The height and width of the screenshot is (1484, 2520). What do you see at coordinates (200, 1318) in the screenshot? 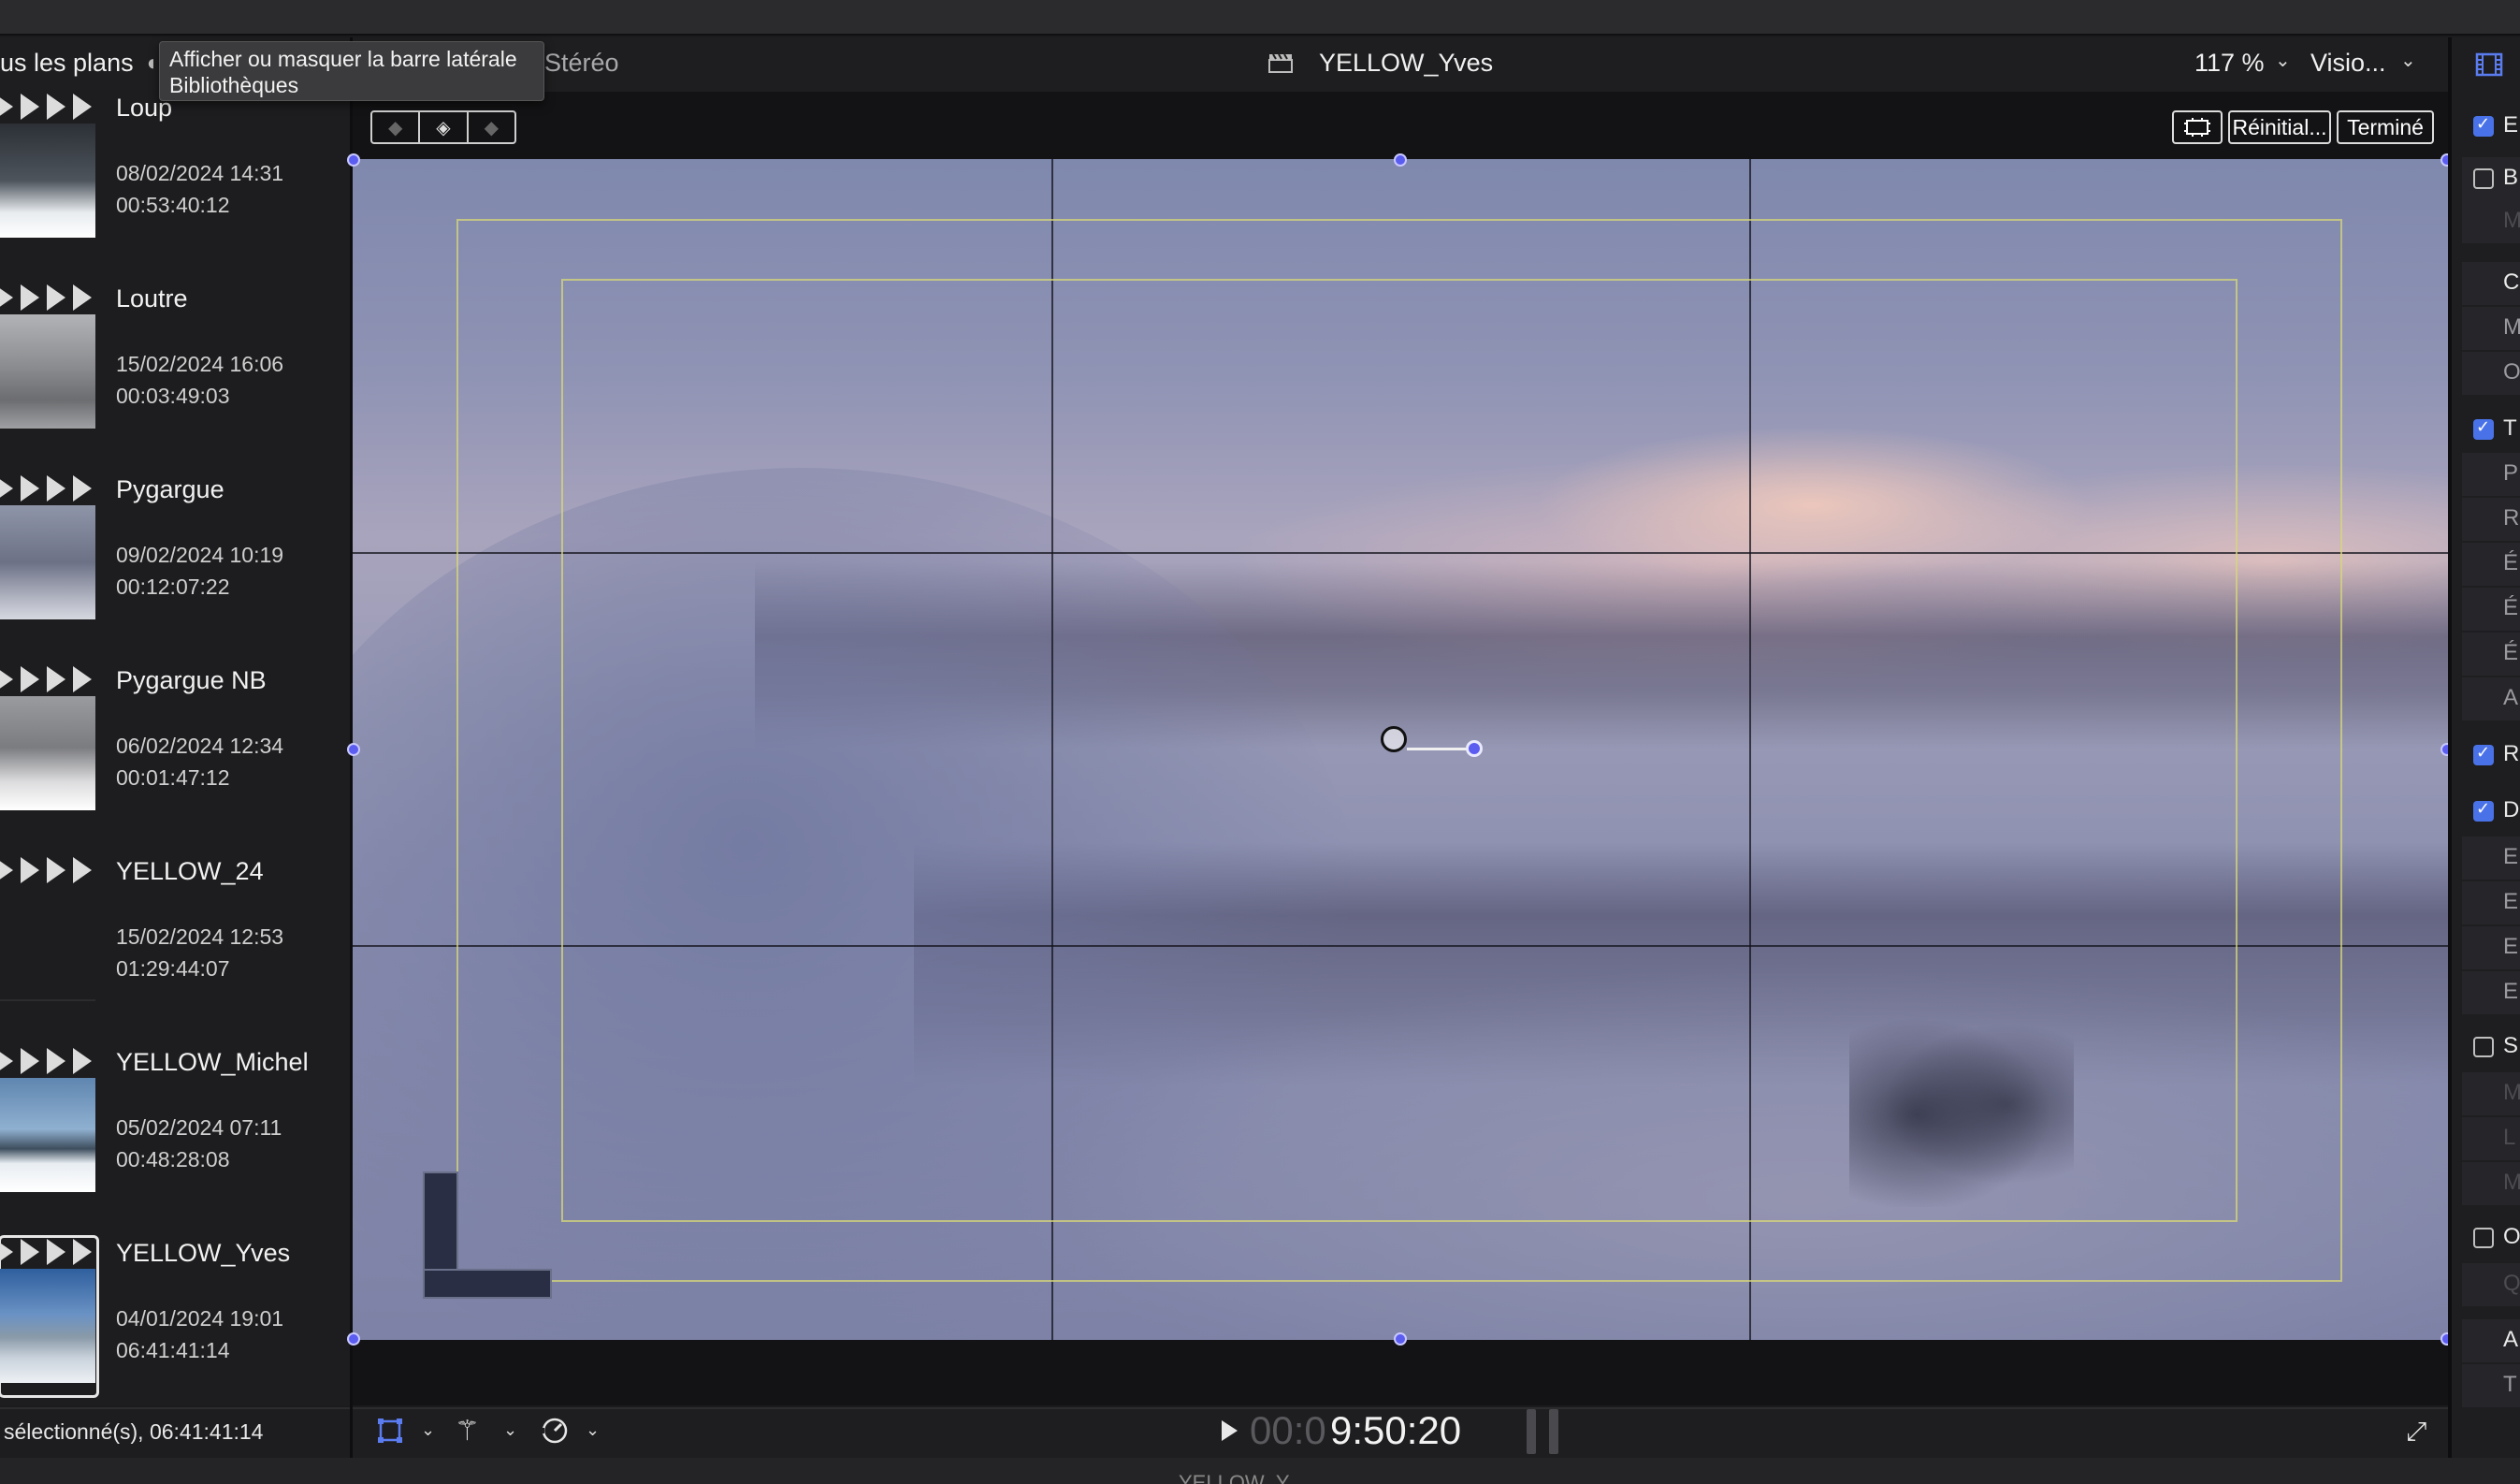
I see `clip-date: 04/01/2024 19:01` at bounding box center [200, 1318].